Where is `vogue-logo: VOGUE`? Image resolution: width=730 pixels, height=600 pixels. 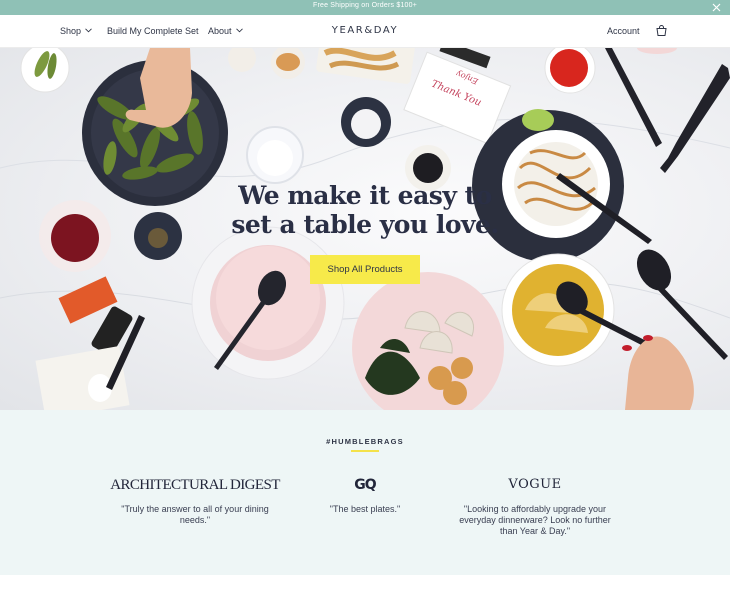 vogue-logo: VOGUE is located at coordinates (535, 484).